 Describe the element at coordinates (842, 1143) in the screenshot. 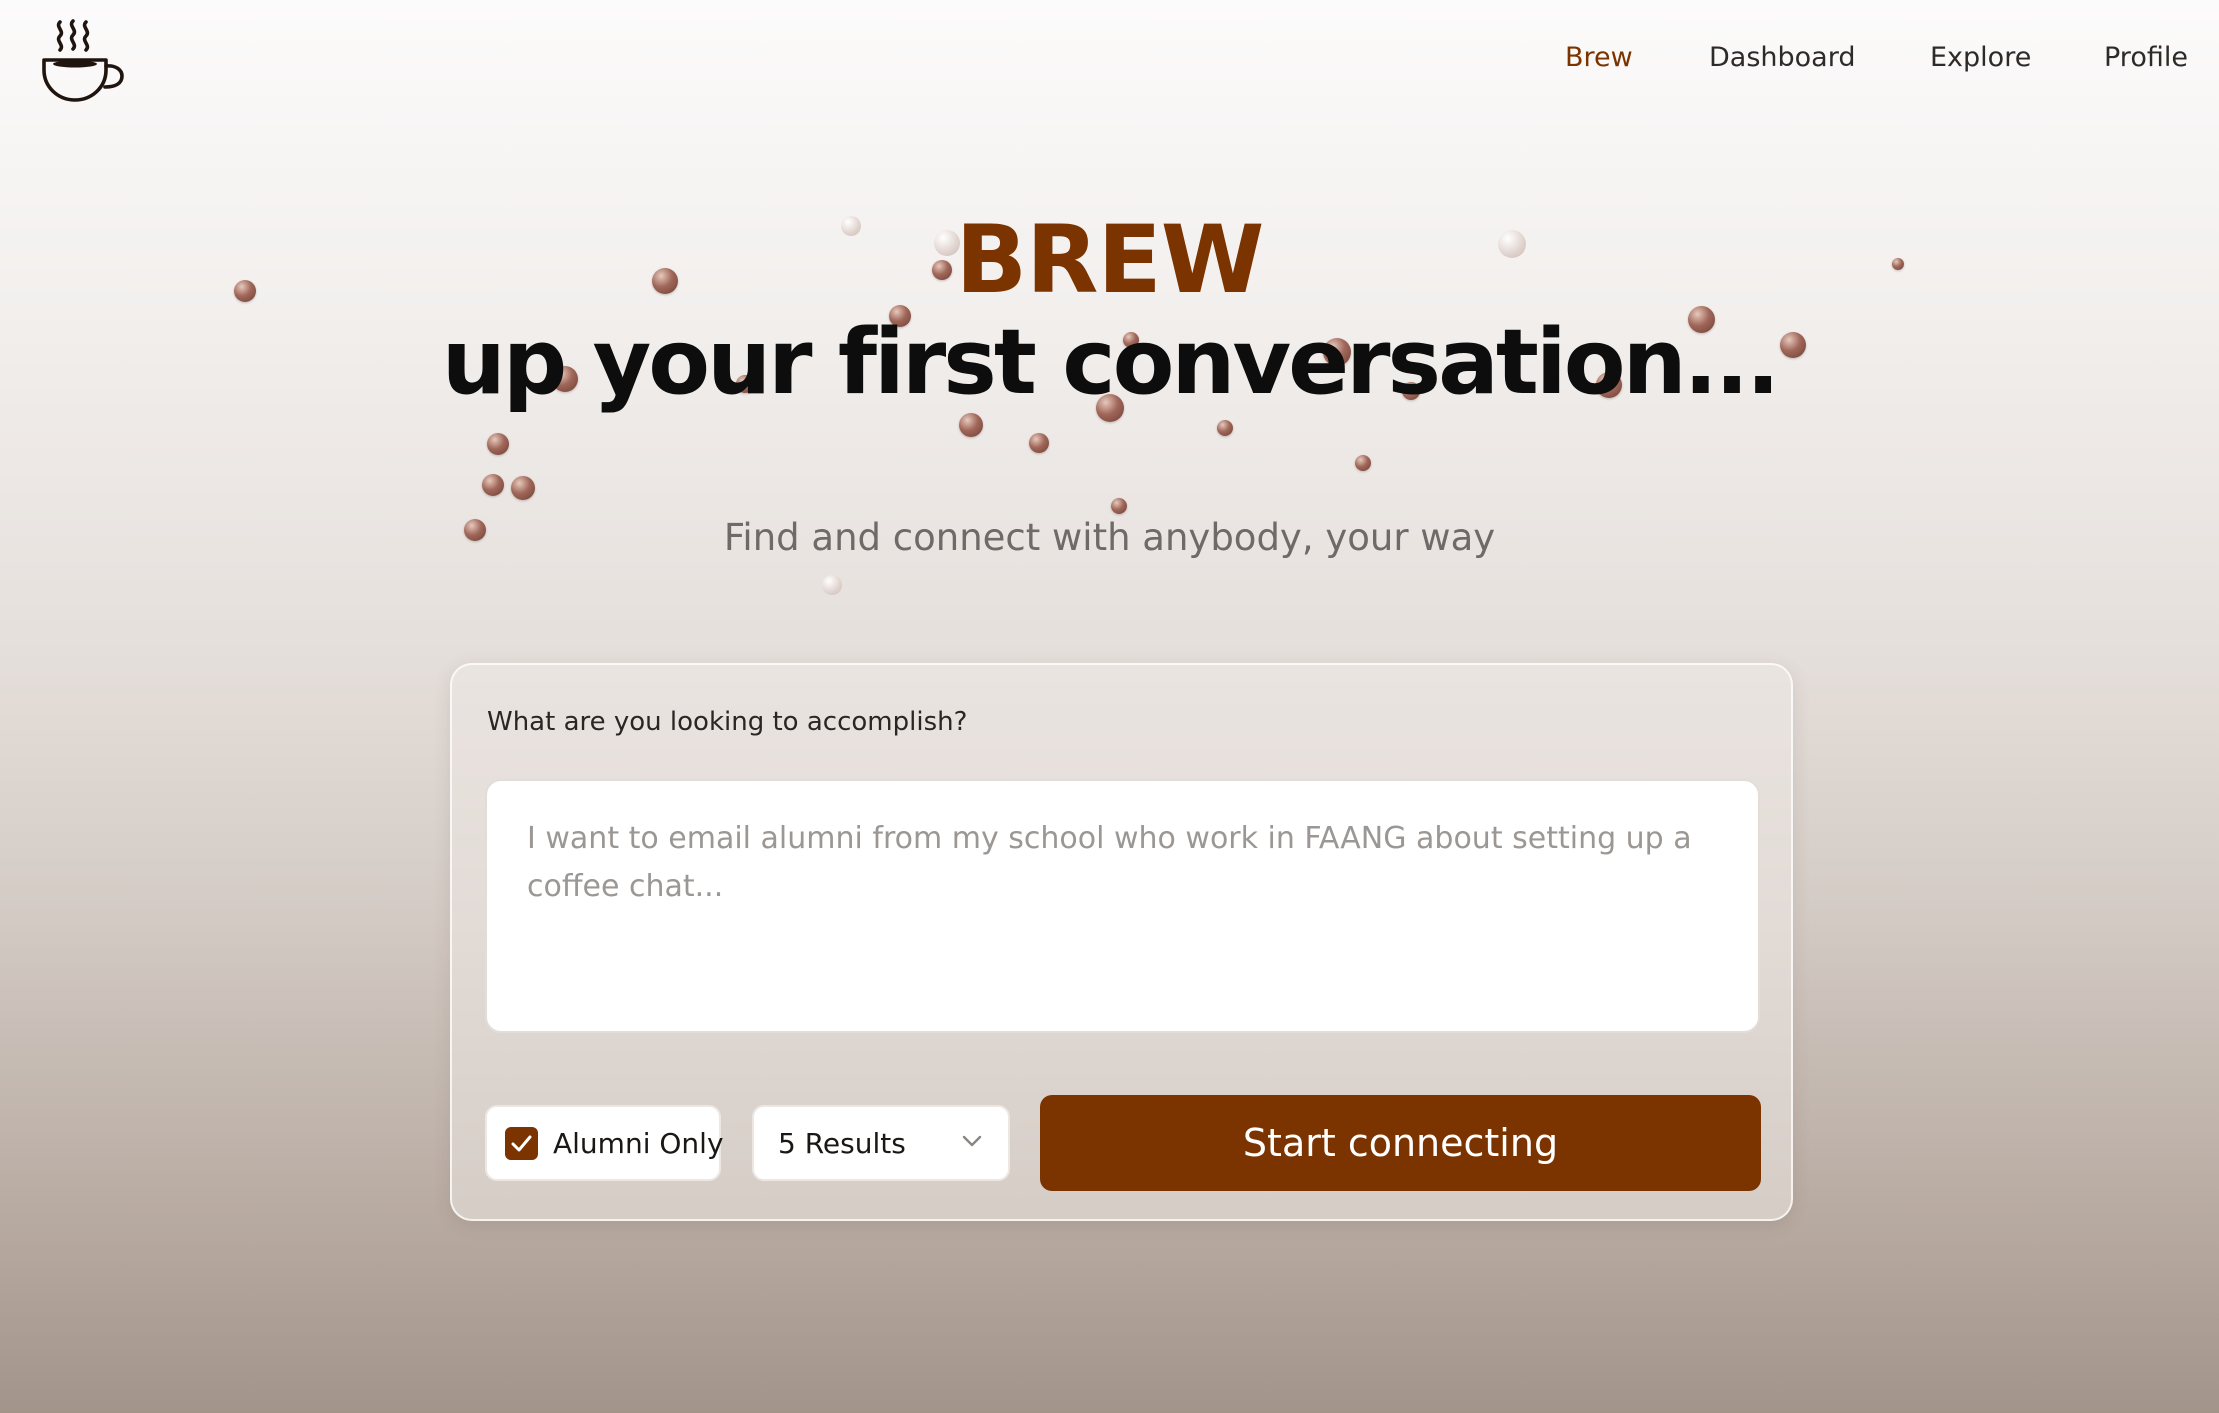

I see `results-selected-value: 5 Results` at that location.